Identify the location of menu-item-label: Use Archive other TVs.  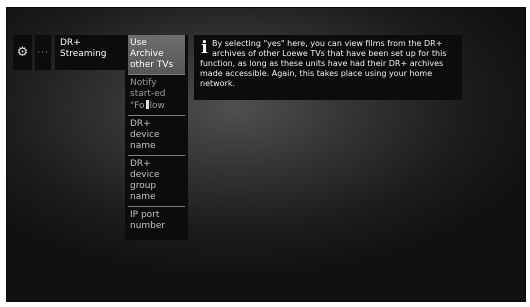
(152, 54).